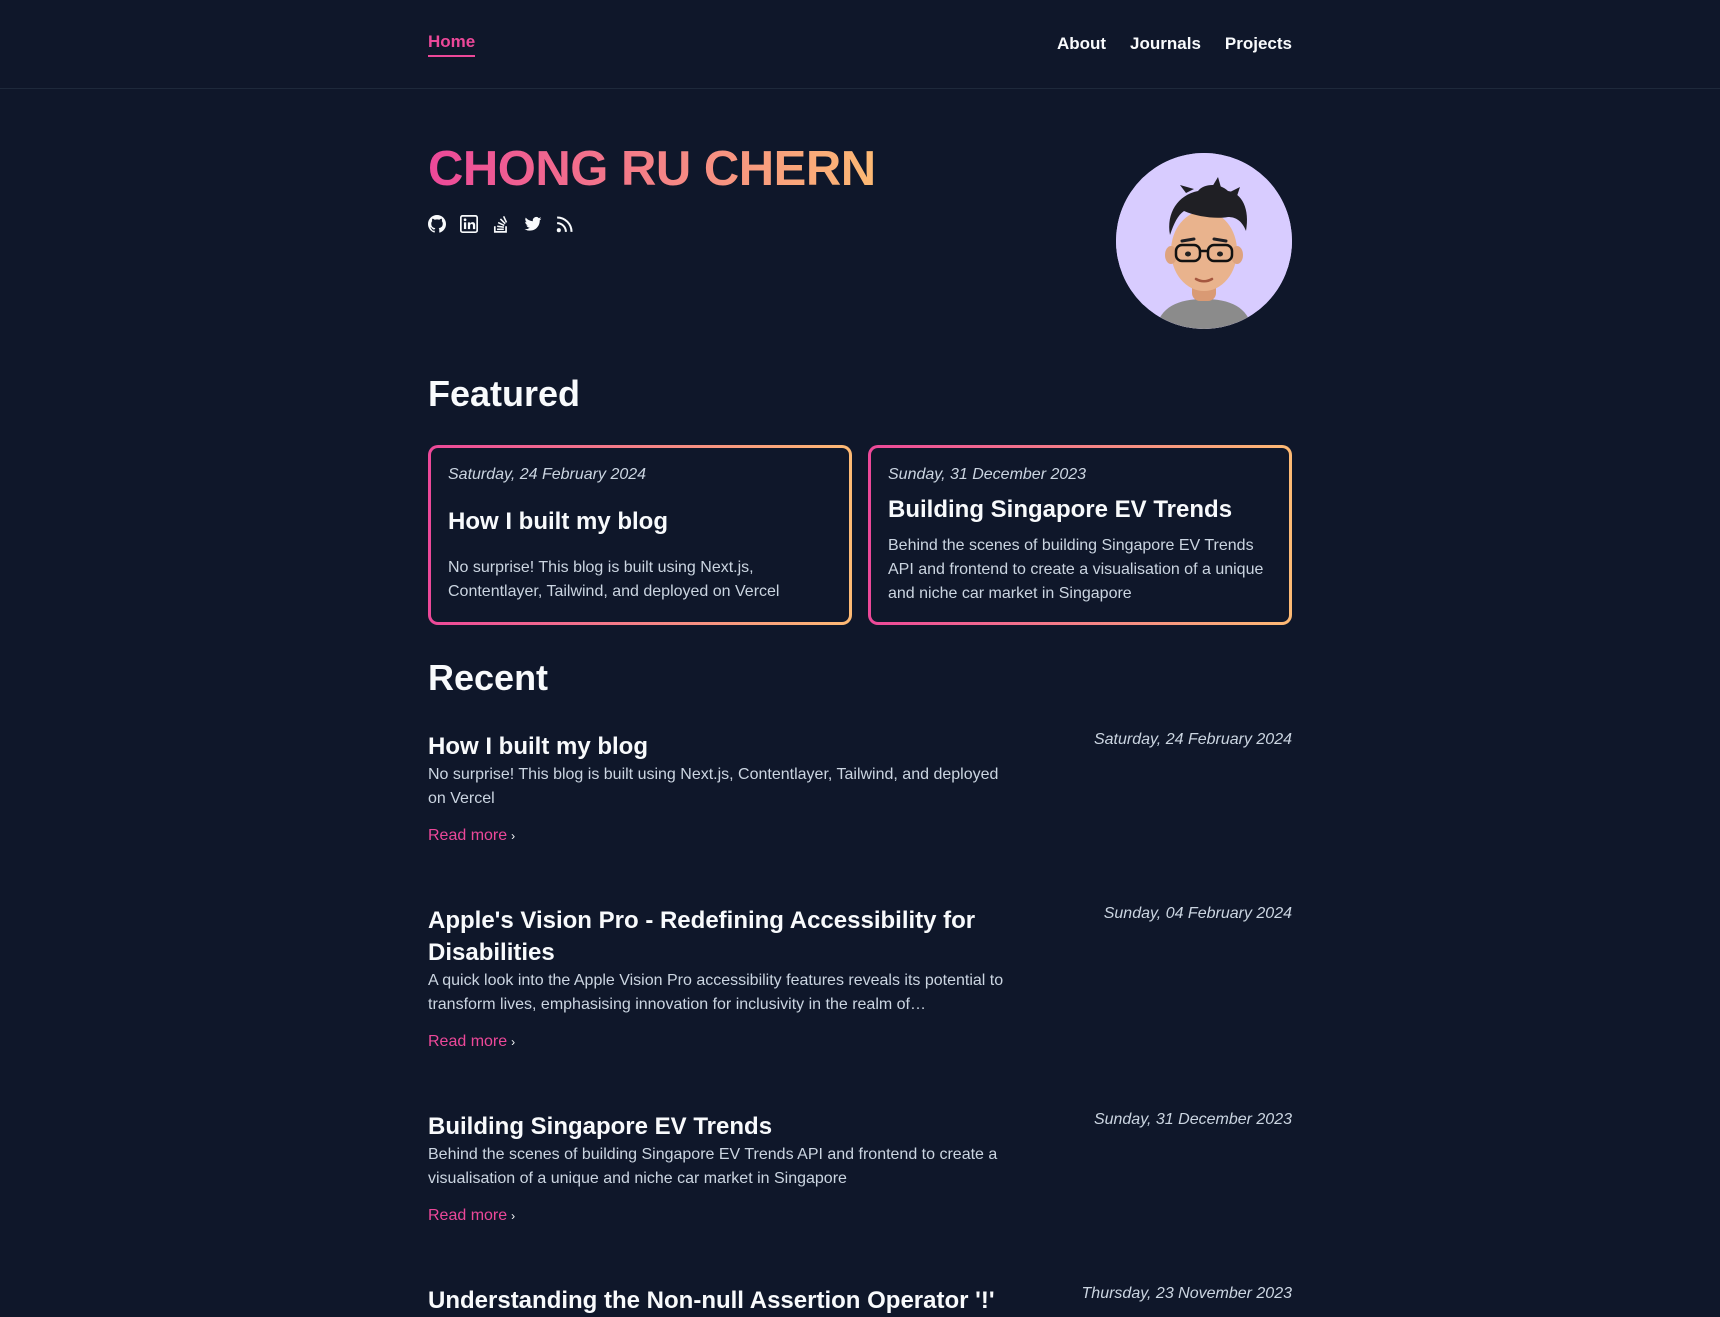 The height and width of the screenshot is (1317, 1720). What do you see at coordinates (1165, 44) in the screenshot?
I see `nav-journals-link: Journals` at bounding box center [1165, 44].